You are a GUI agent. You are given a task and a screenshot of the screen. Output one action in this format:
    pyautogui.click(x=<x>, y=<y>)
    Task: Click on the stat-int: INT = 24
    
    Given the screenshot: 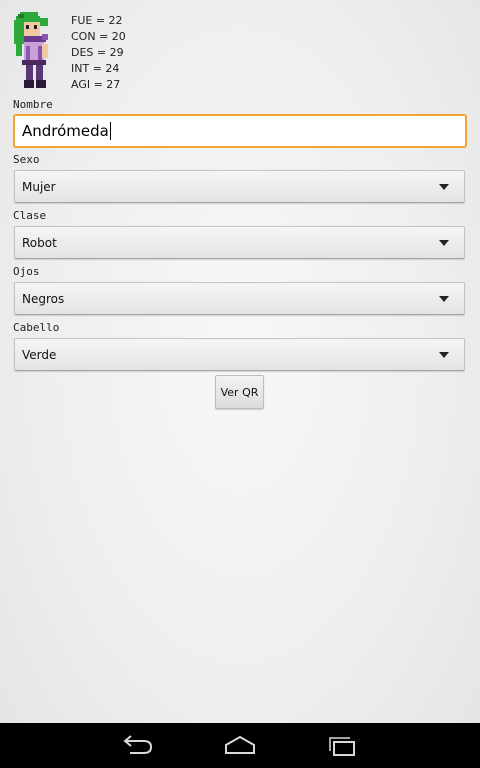 What is the action you would take?
    pyautogui.click(x=95, y=68)
    